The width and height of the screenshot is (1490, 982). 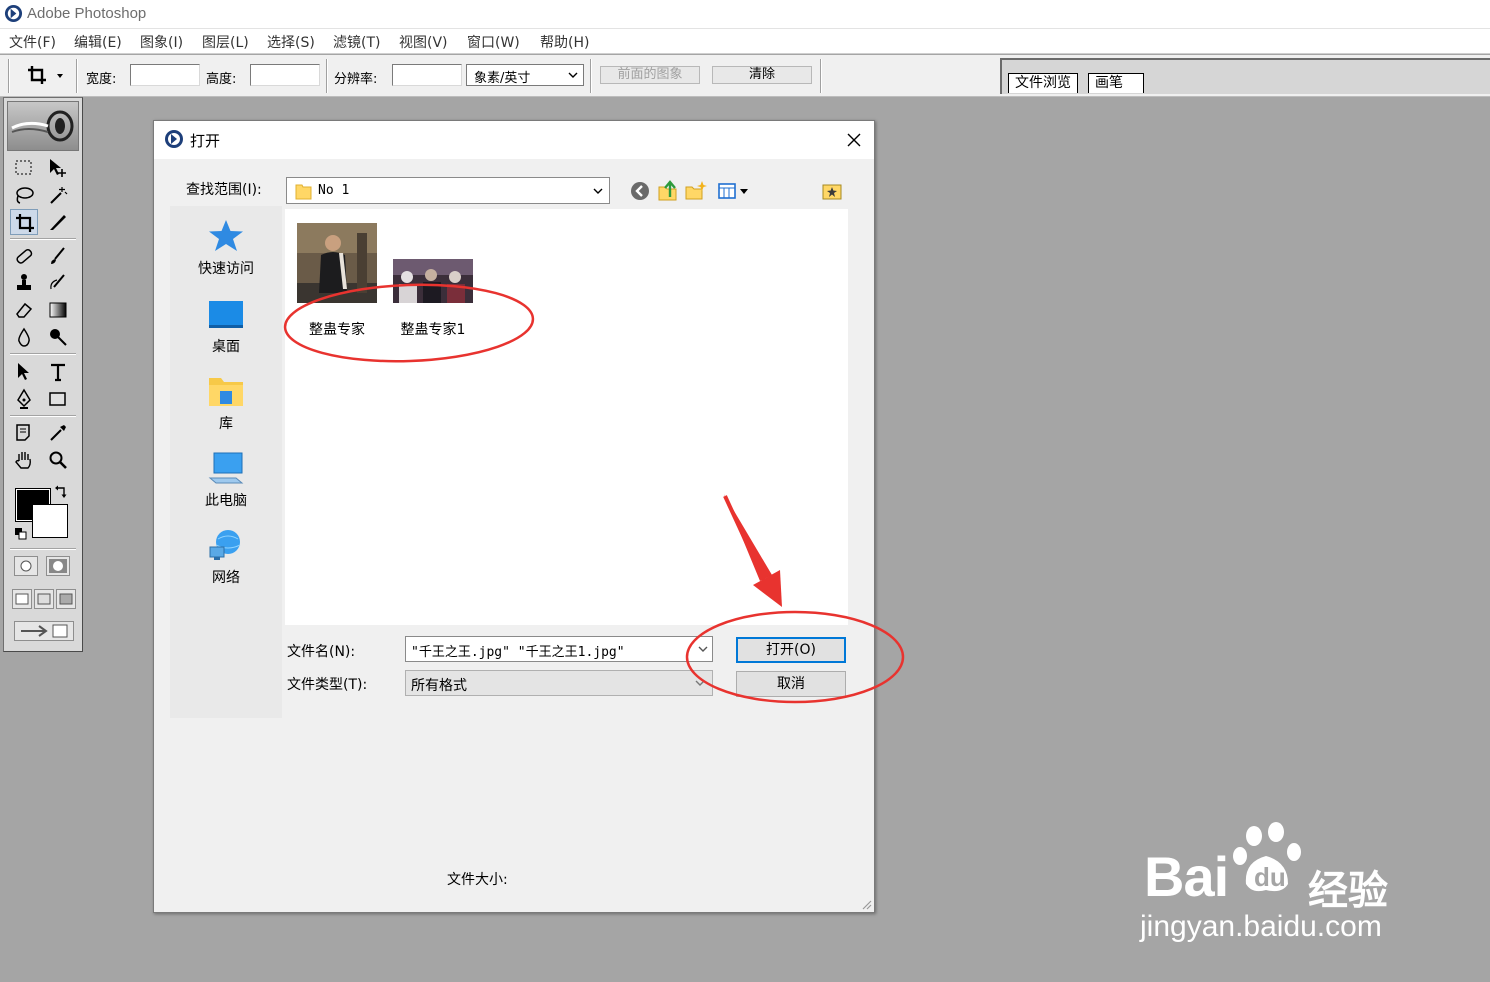 I want to click on background-color-swatch, so click(x=50, y=521).